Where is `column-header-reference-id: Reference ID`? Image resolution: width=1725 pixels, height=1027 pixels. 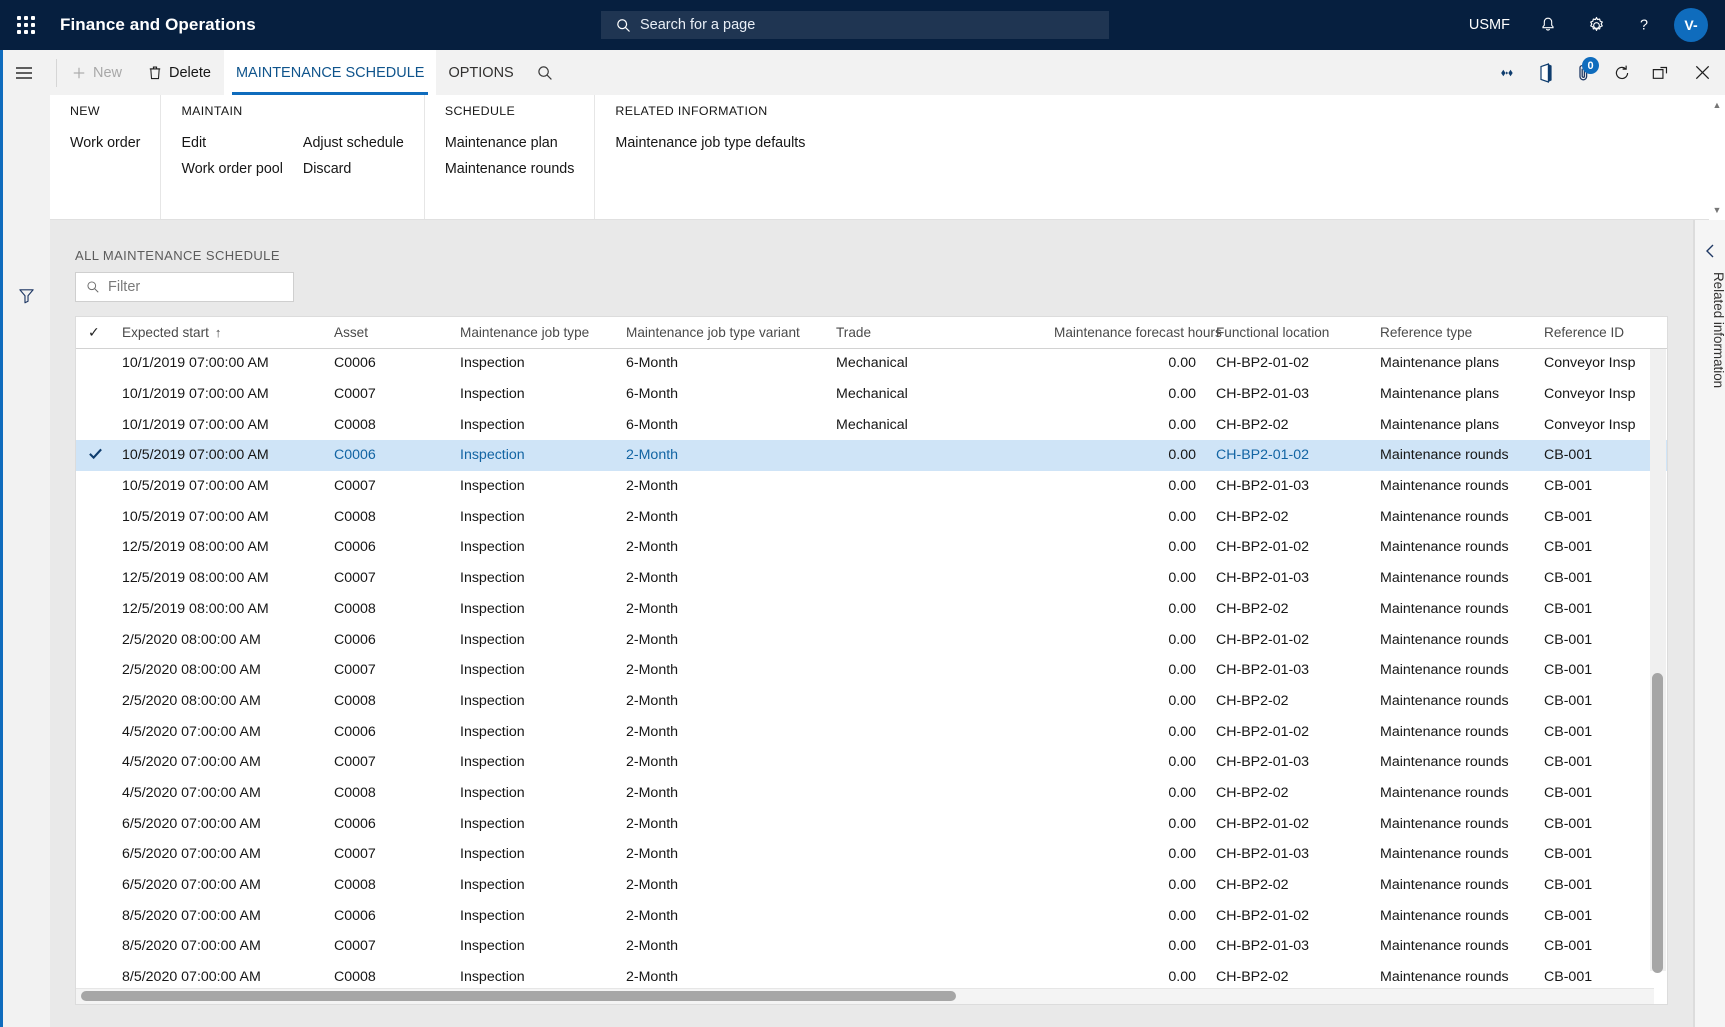
column-header-reference-id: Reference ID is located at coordinates (1600, 333).